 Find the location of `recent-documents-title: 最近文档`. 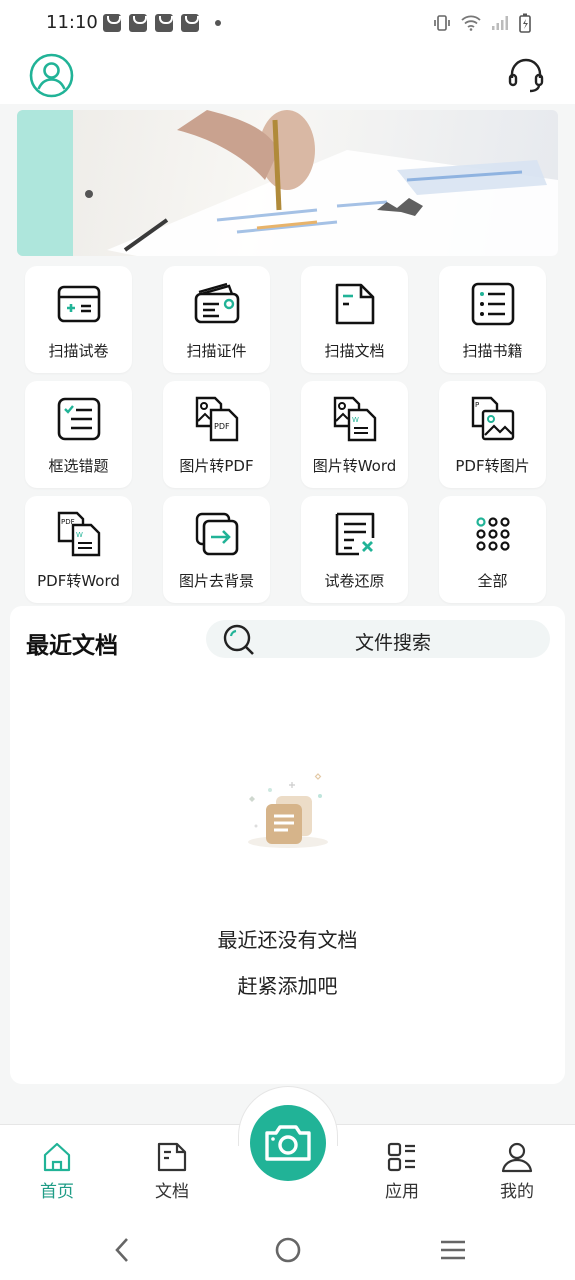

recent-documents-title: 最近文档 is located at coordinates (72, 646).